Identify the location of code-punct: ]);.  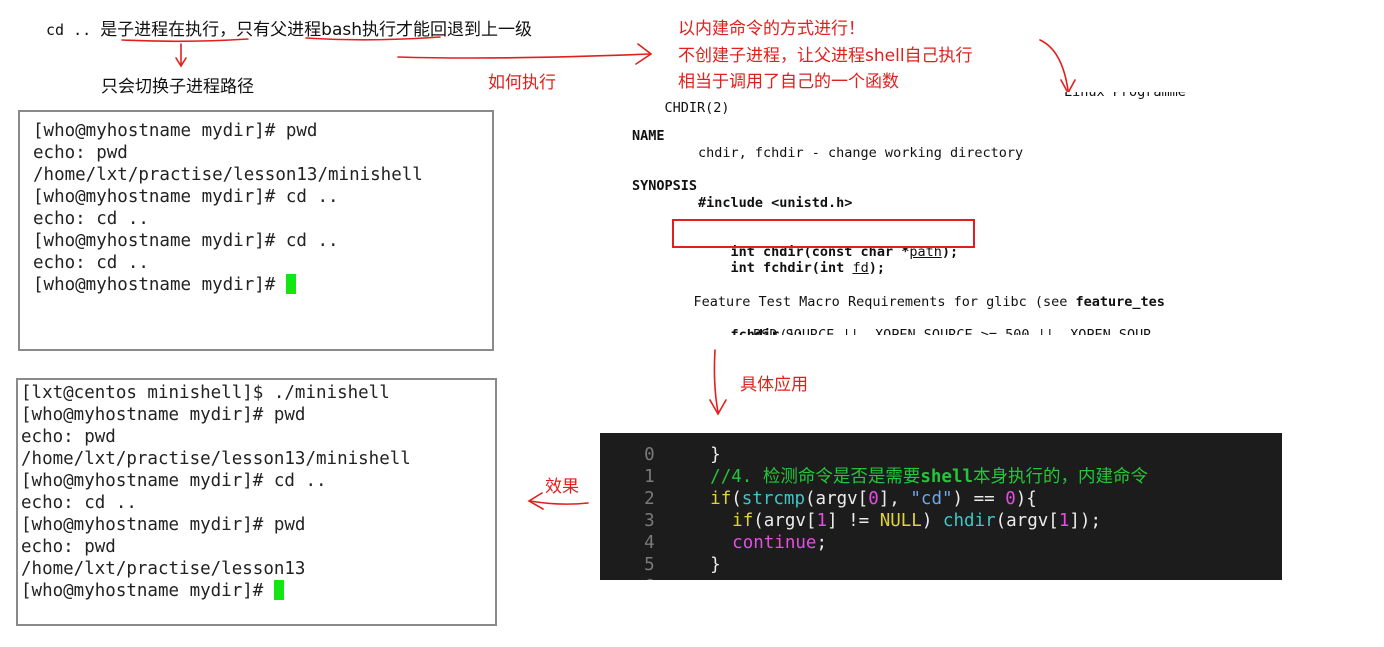
(1085, 521).